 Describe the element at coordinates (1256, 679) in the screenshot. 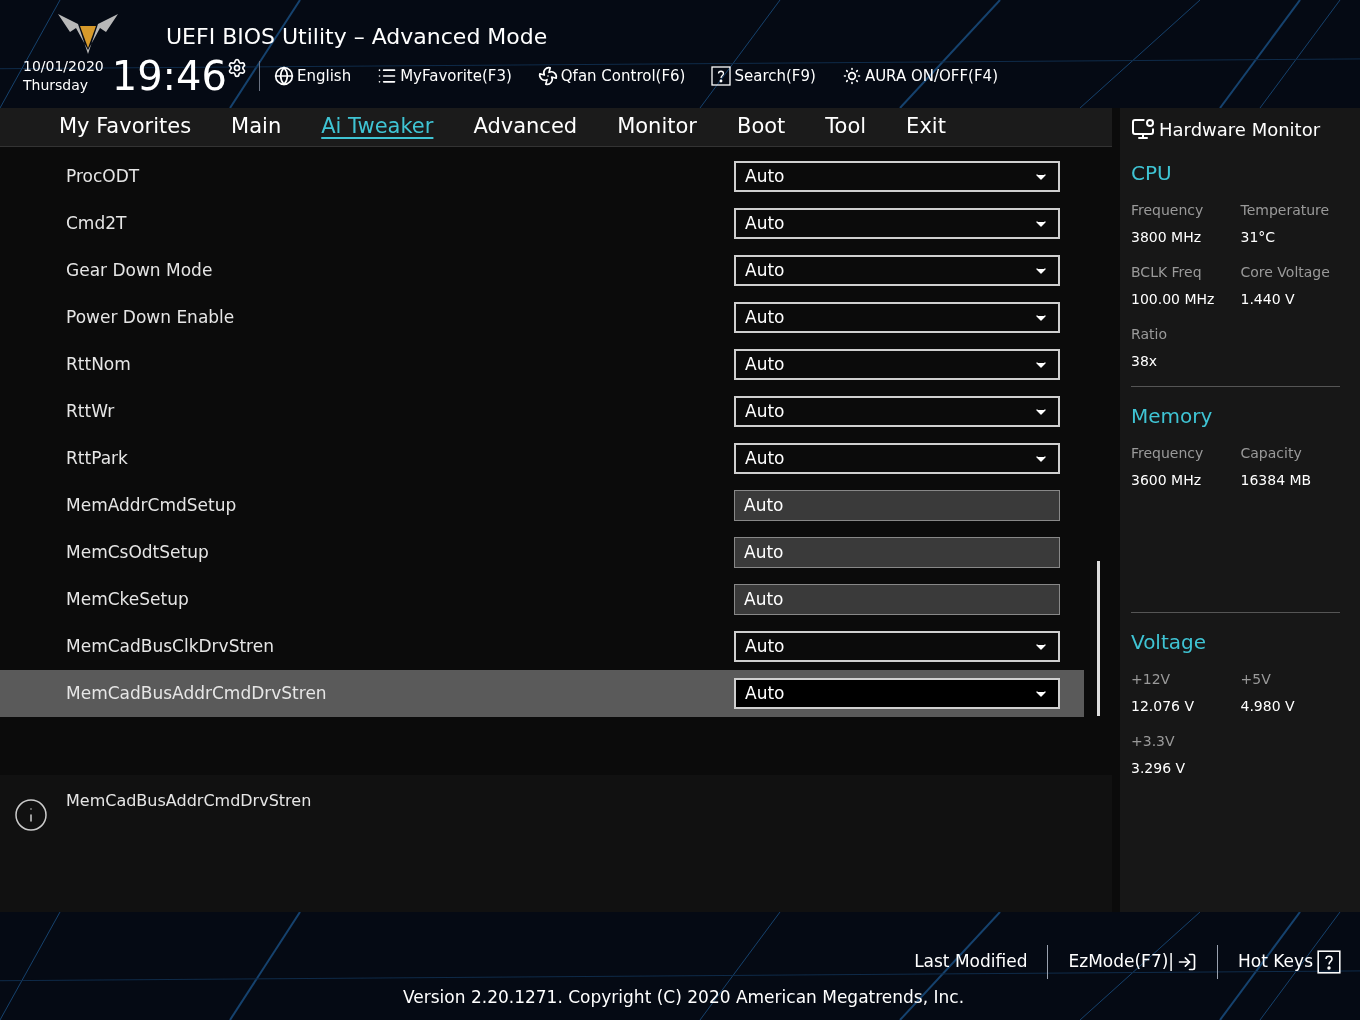

I see `monitor-label: +5V` at that location.